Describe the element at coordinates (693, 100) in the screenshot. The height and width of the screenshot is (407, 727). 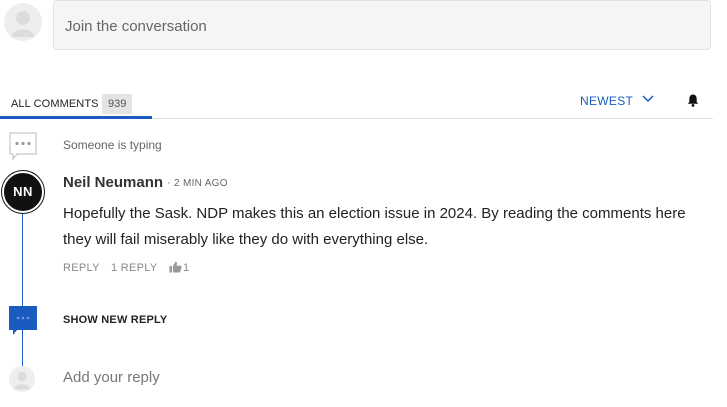
I see `bell-icon` at that location.